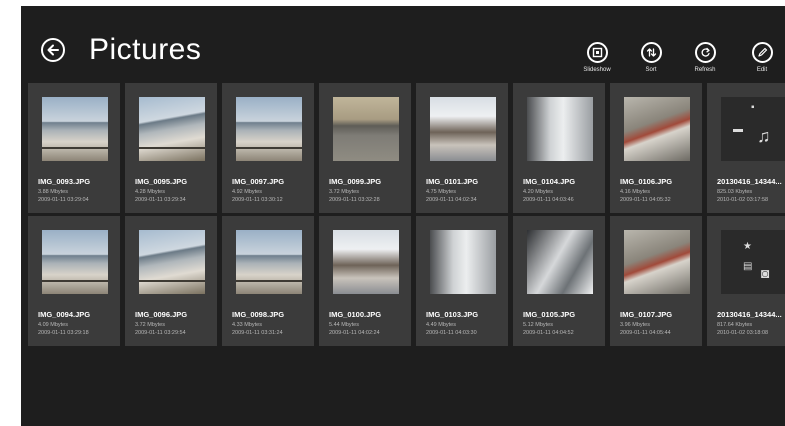  What do you see at coordinates (53, 325) in the screenshot?
I see `file-size: 4.09 Mbytes` at bounding box center [53, 325].